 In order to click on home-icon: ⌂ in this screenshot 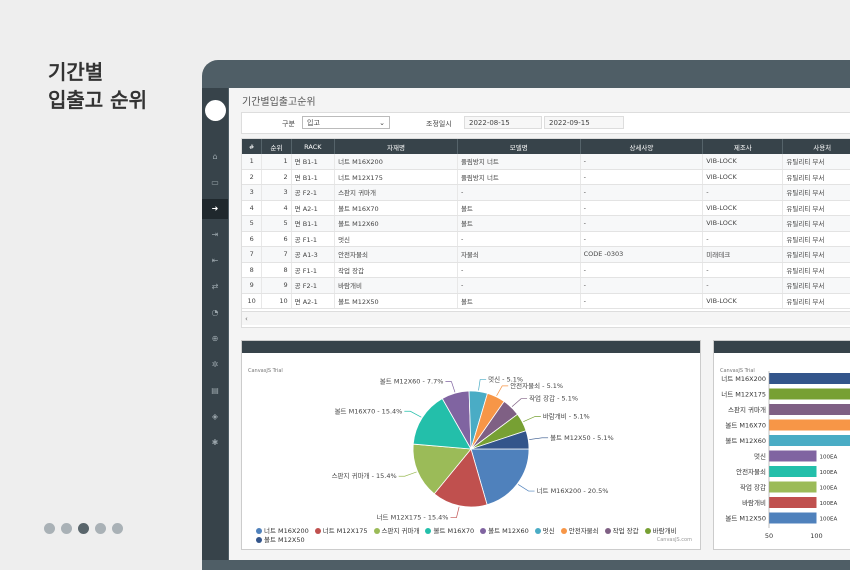, I will do `click(215, 157)`.